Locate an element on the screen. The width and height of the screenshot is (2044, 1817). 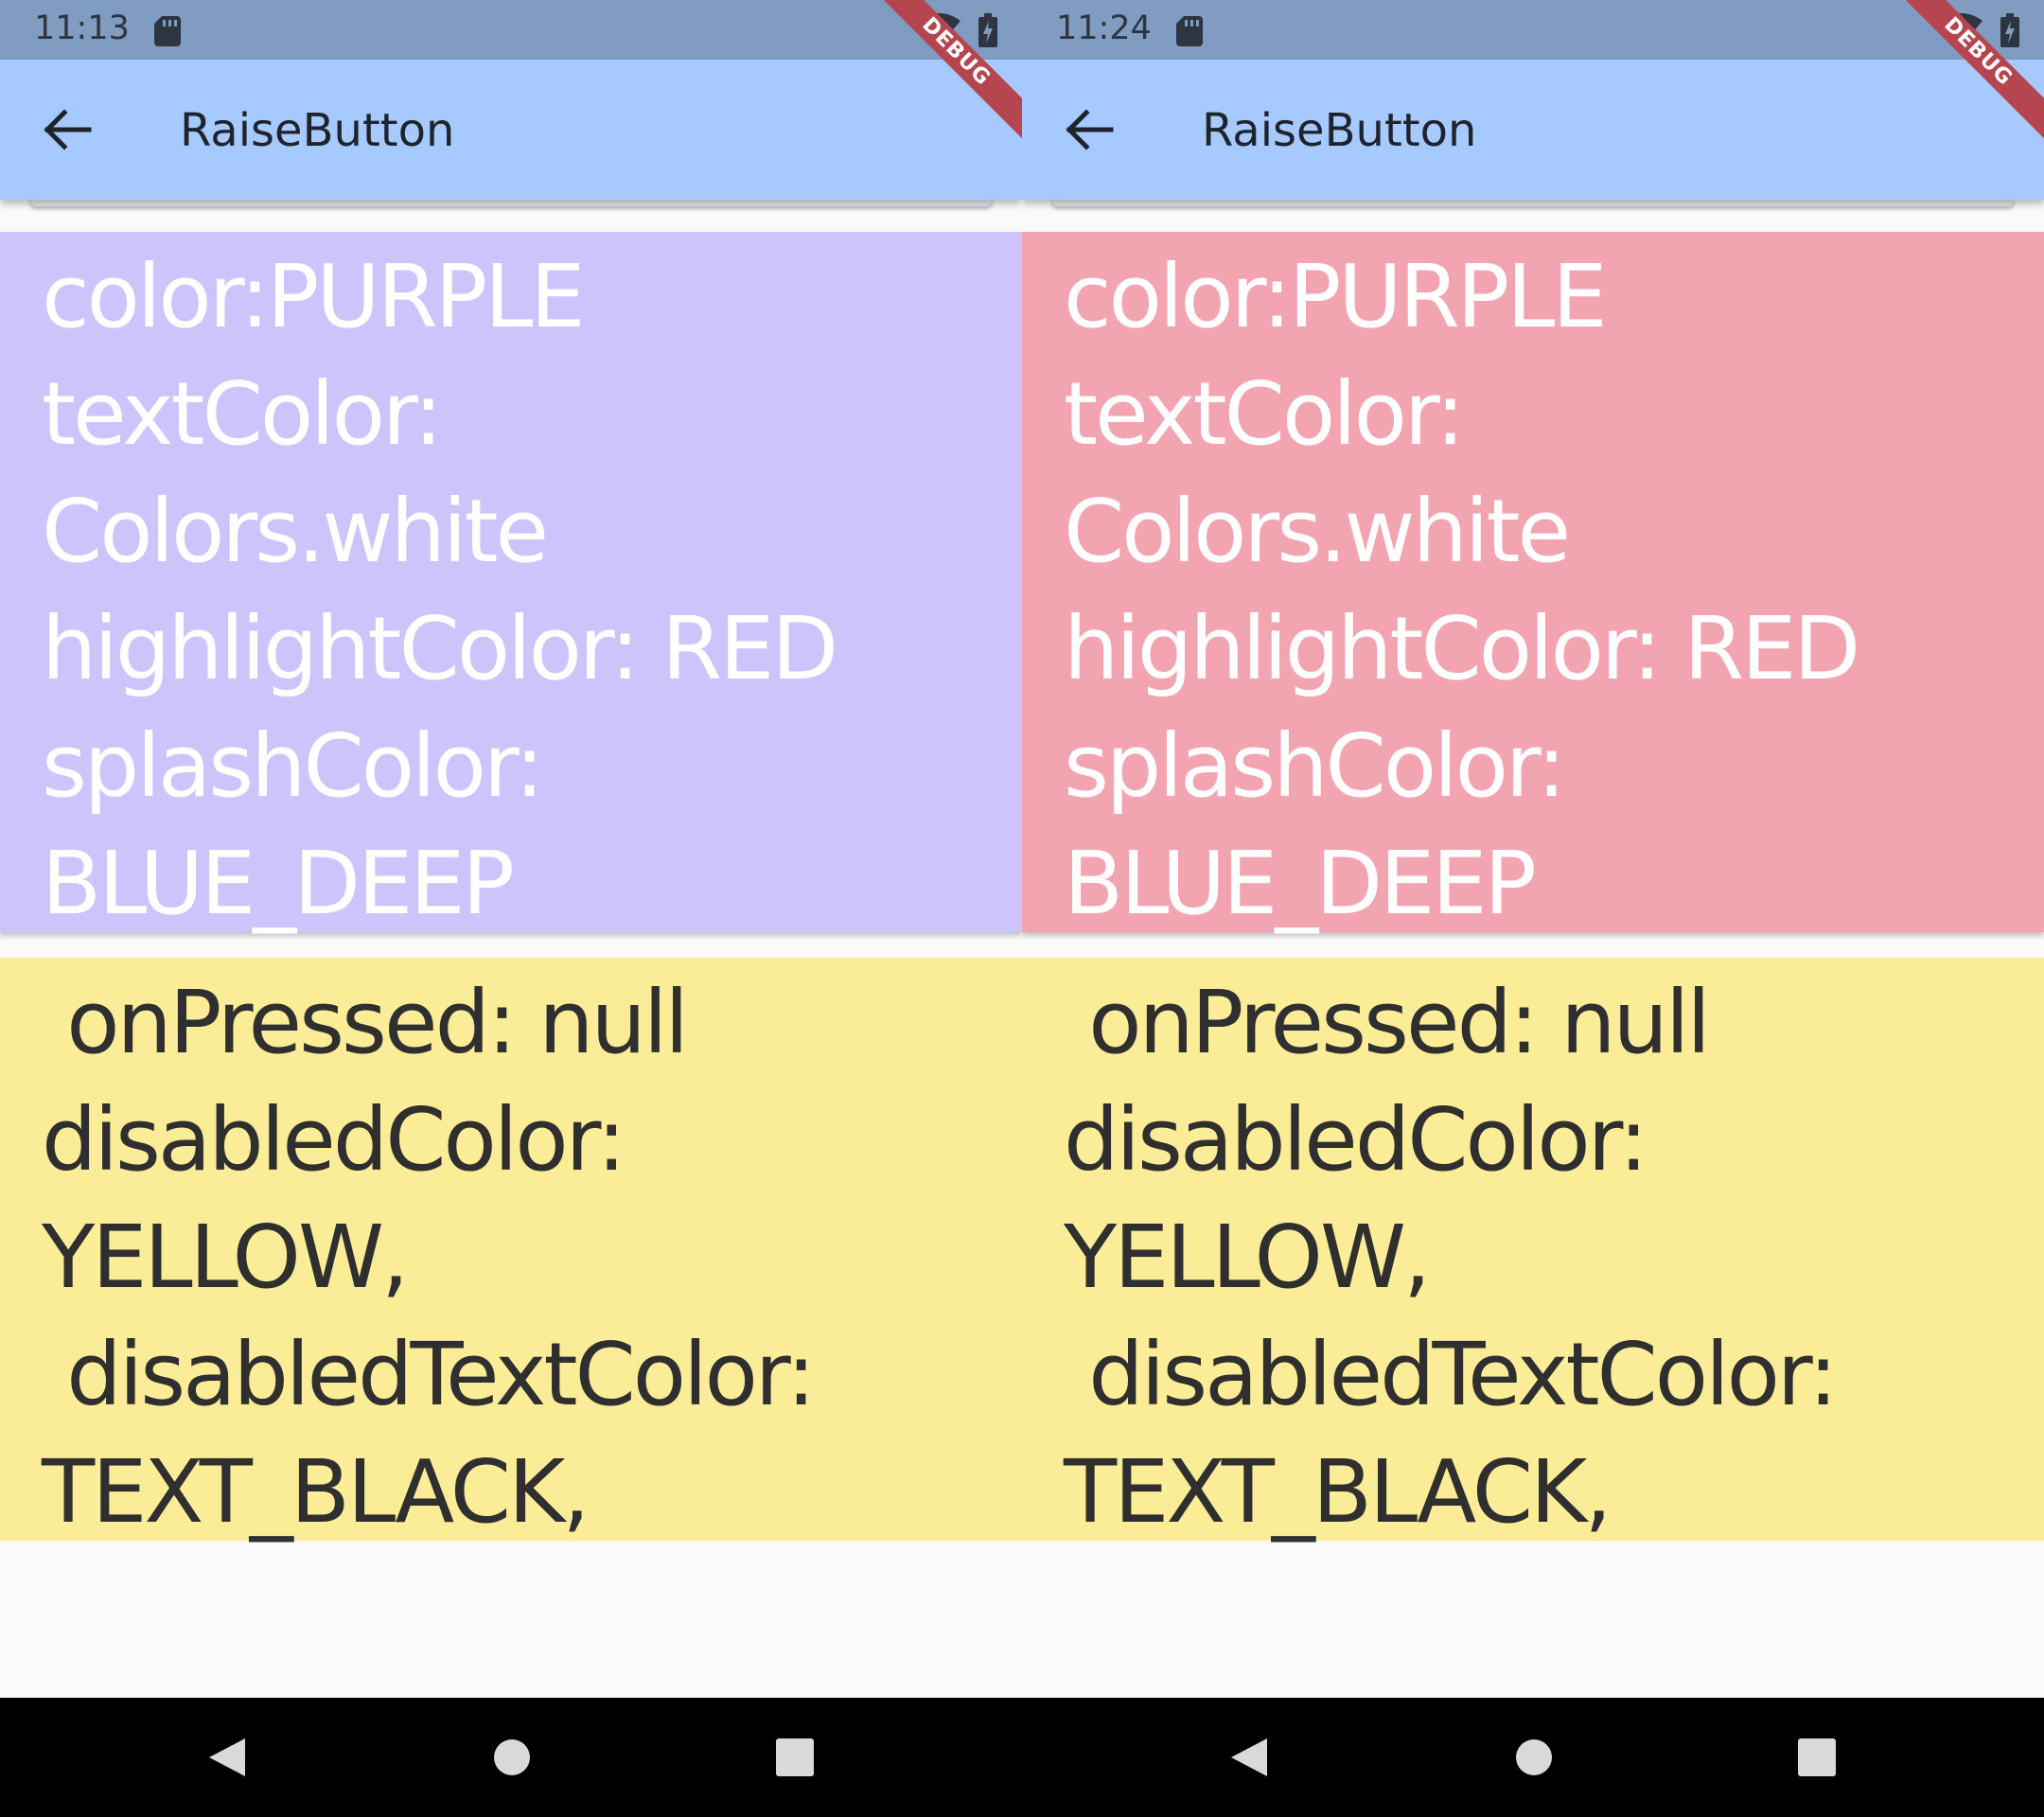
status-bar: 11:13 is located at coordinates (511, 30).